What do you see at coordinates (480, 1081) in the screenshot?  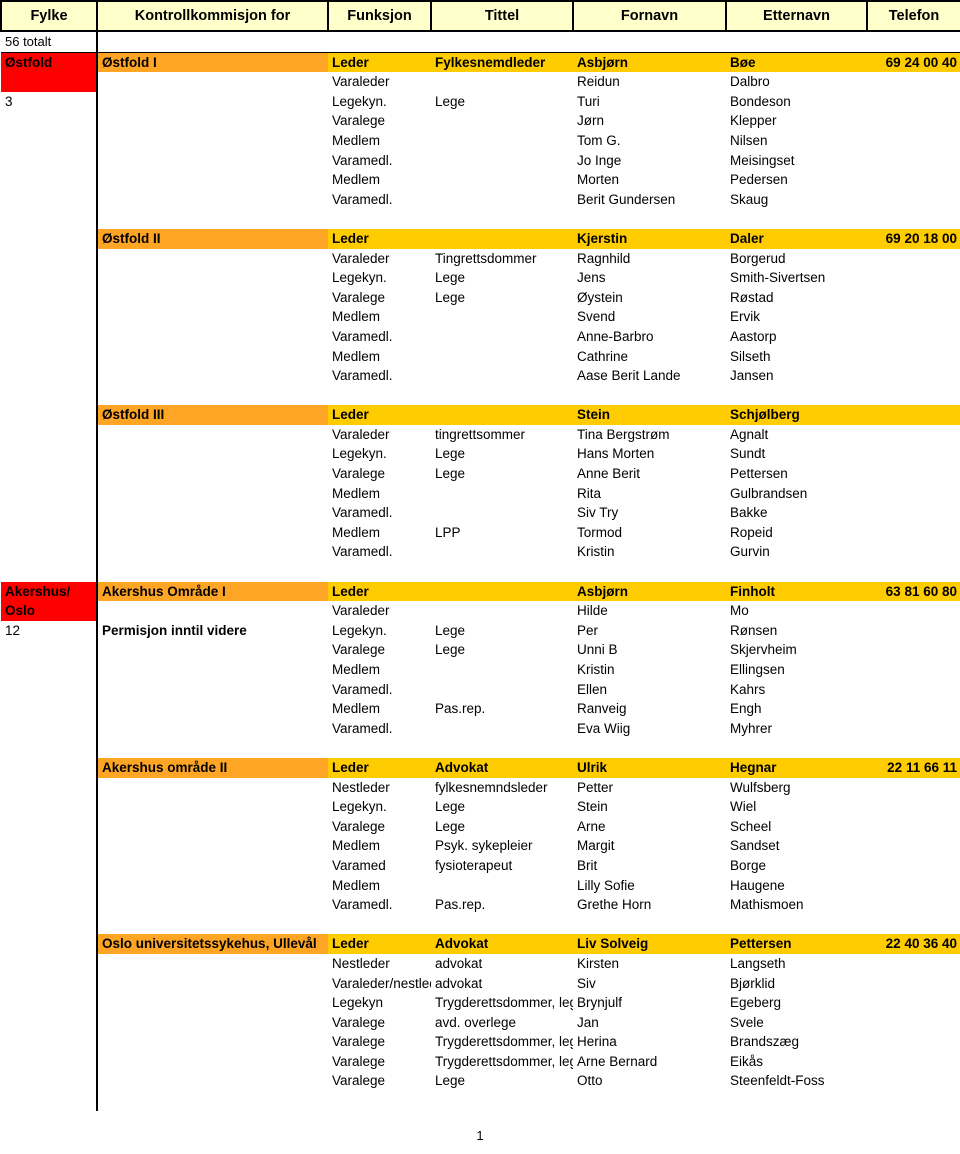 I see `member-row: Varalege Lege Otto Steenfeldt-Foss` at bounding box center [480, 1081].